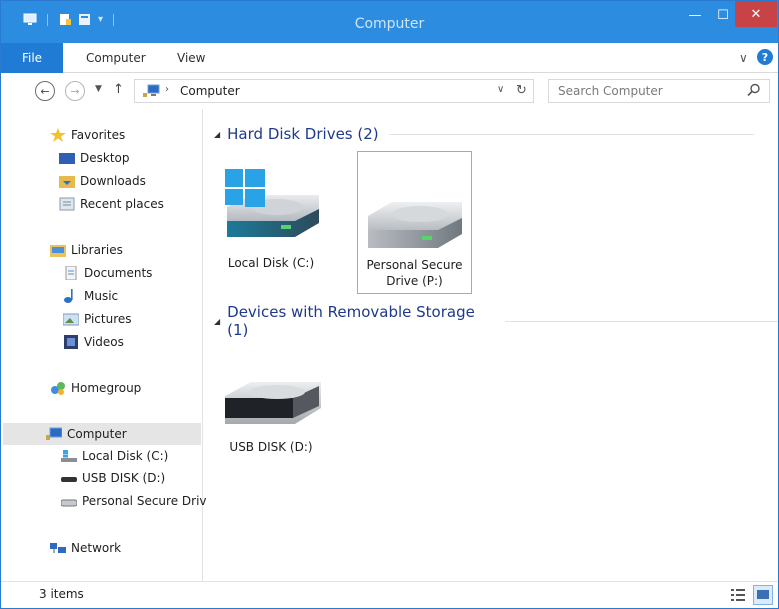 The height and width of the screenshot is (609, 779). Describe the element at coordinates (210, 91) in the screenshot. I see `breadcrumb-computer: Computer` at that location.